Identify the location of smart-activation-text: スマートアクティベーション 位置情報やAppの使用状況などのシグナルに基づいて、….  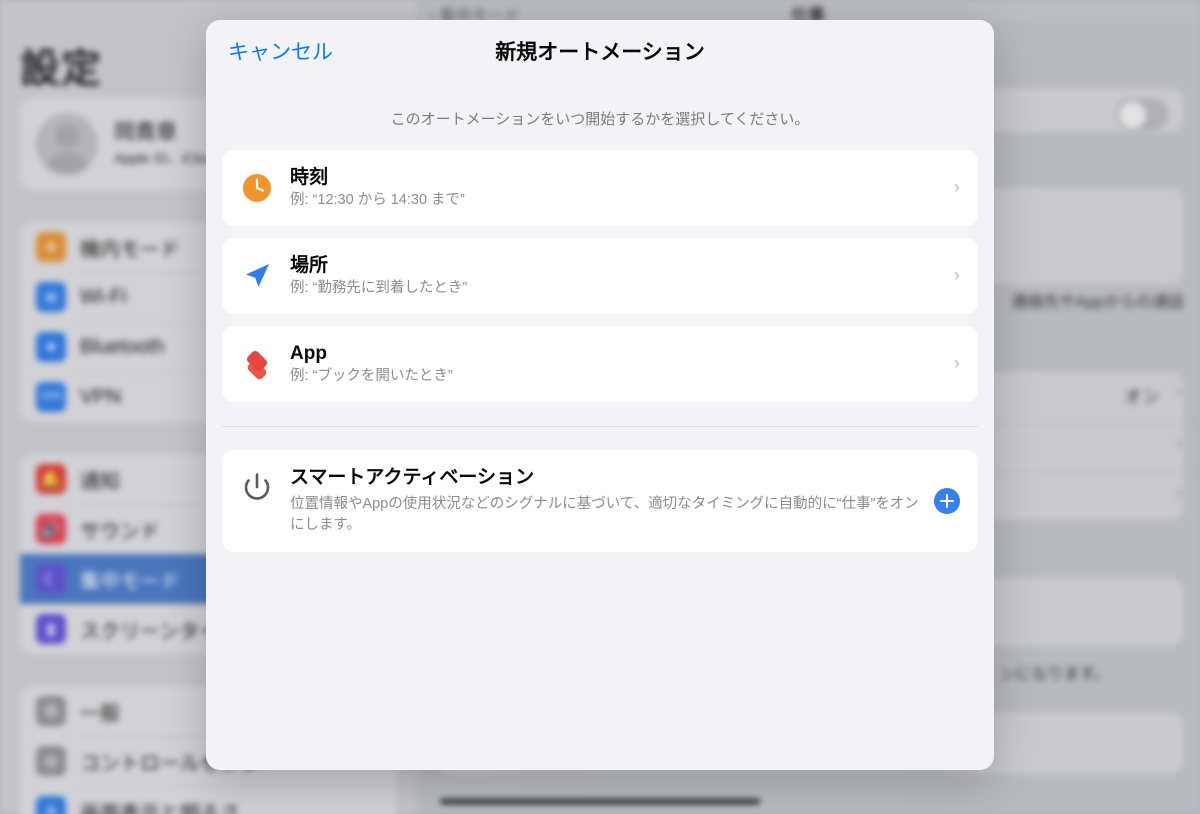
(612, 501).